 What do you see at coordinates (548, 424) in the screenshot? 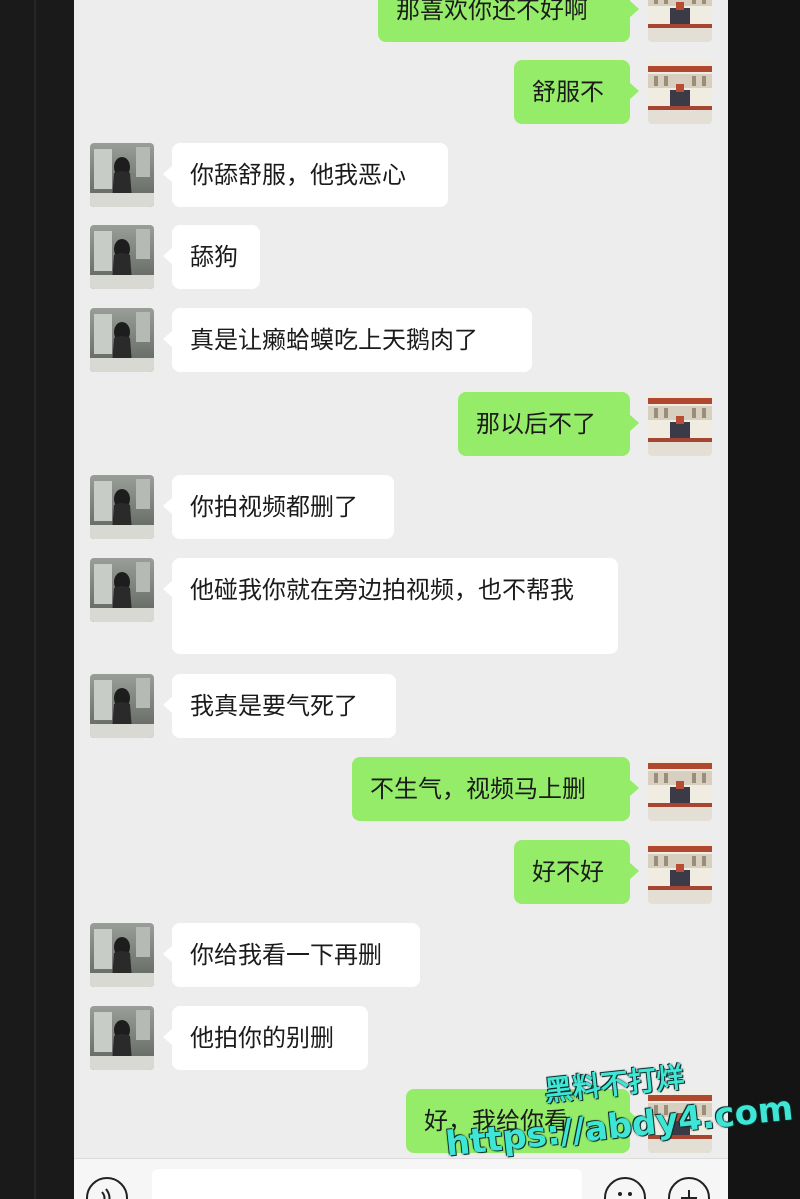
I see `message-bubble: 那以后不了` at bounding box center [548, 424].